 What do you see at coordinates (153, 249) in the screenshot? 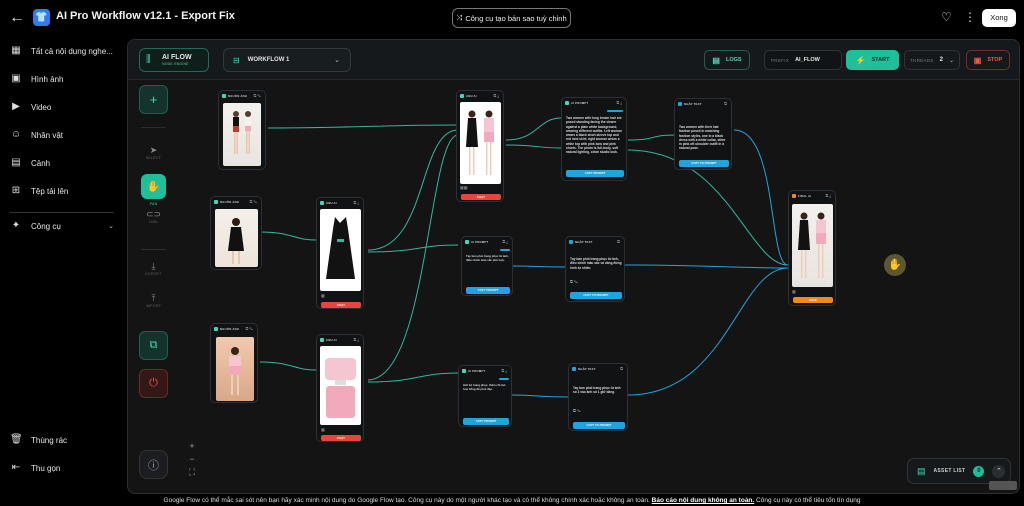
I see `tool-divider` at bounding box center [153, 249].